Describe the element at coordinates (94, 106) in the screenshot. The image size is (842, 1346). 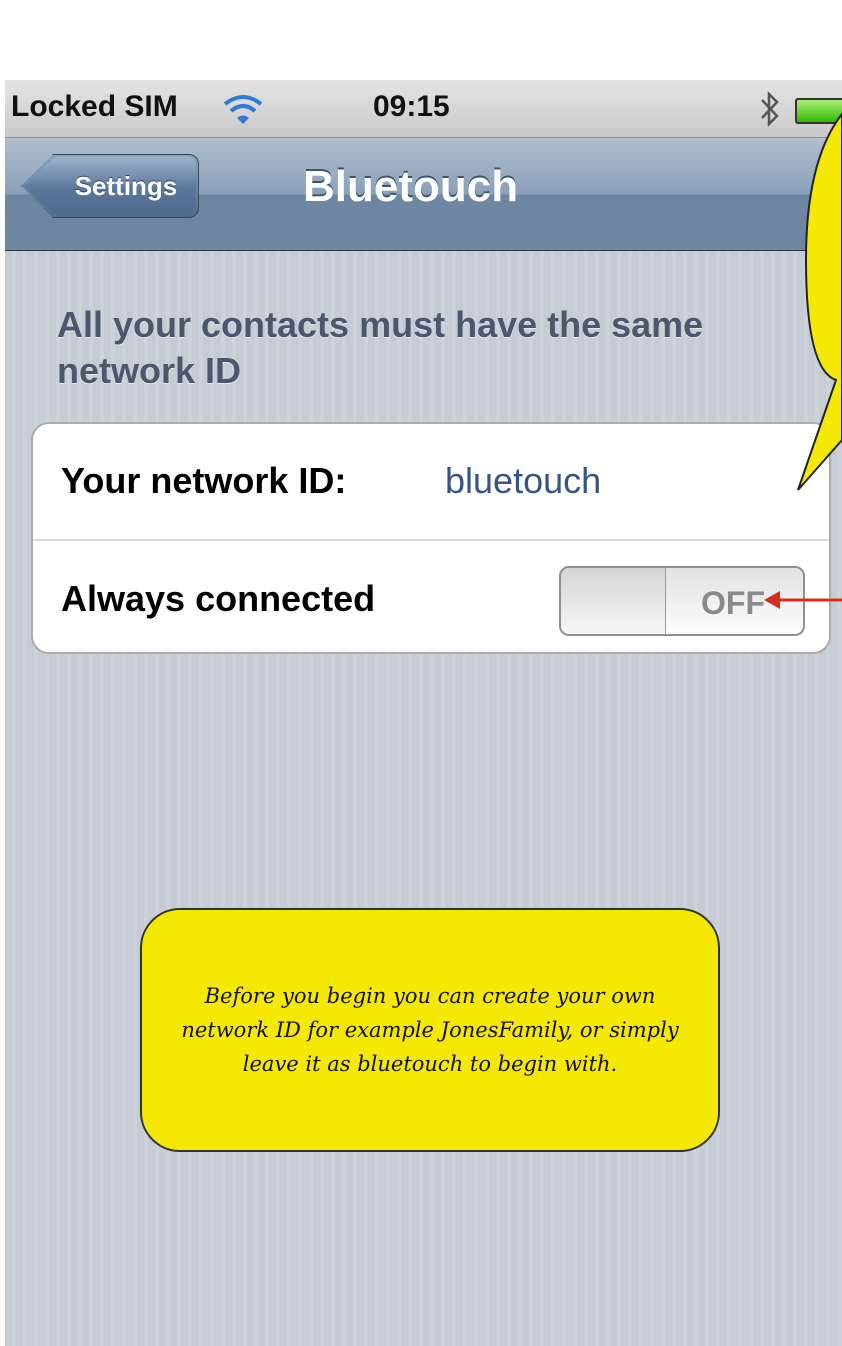
I see `carrier-label: Locked SIM` at that location.